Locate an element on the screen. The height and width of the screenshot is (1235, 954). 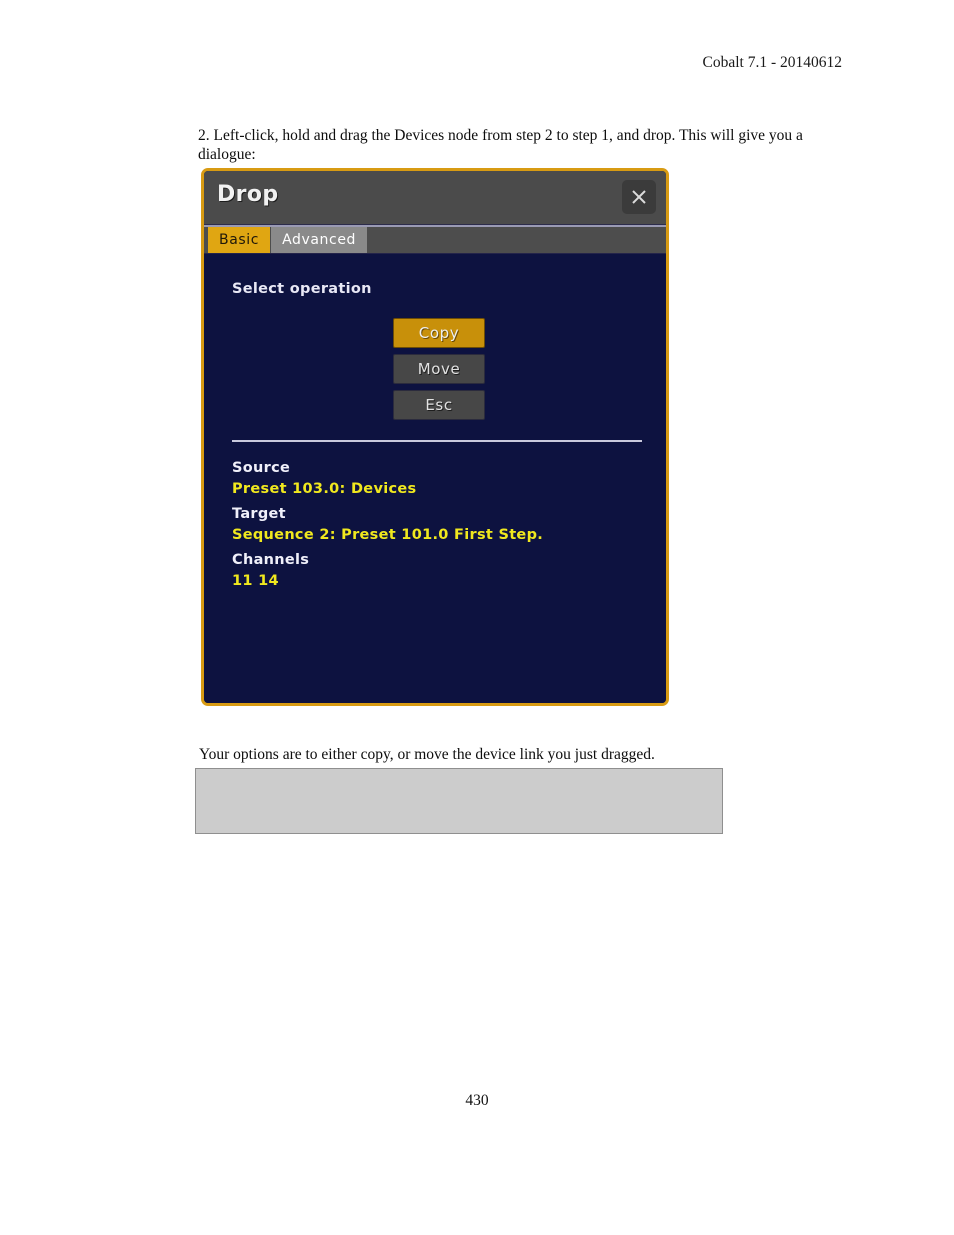
operation-button-group: Copy Move Esc is located at coordinates (439, 372).